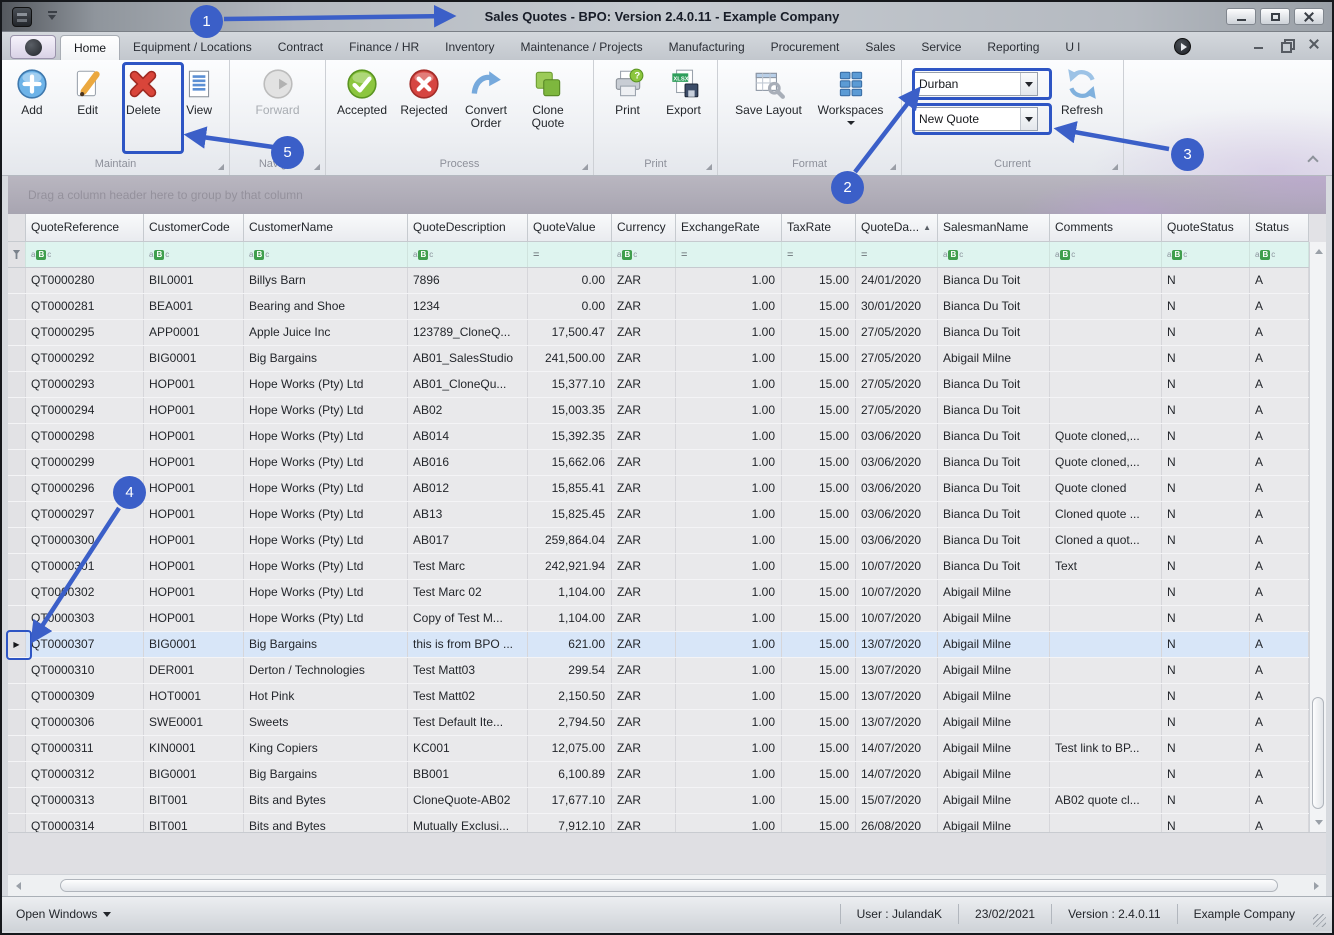 The height and width of the screenshot is (935, 1334). I want to click on resize-grip, so click(1319, 920).